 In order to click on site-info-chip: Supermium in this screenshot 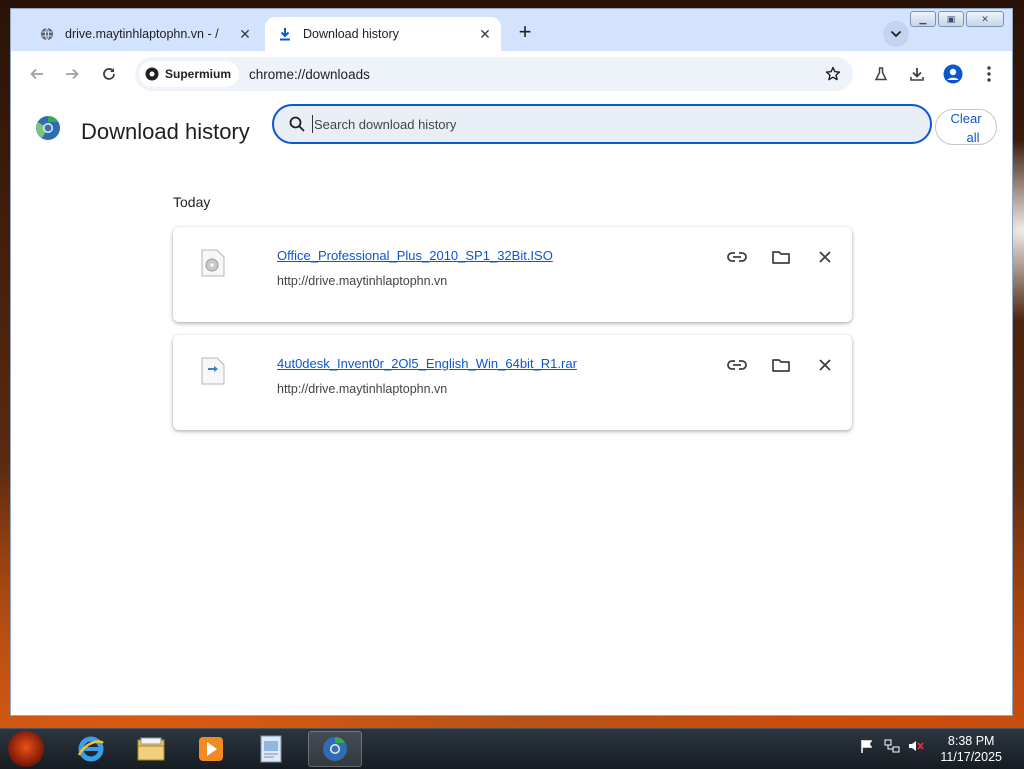, I will do `click(189, 74)`.